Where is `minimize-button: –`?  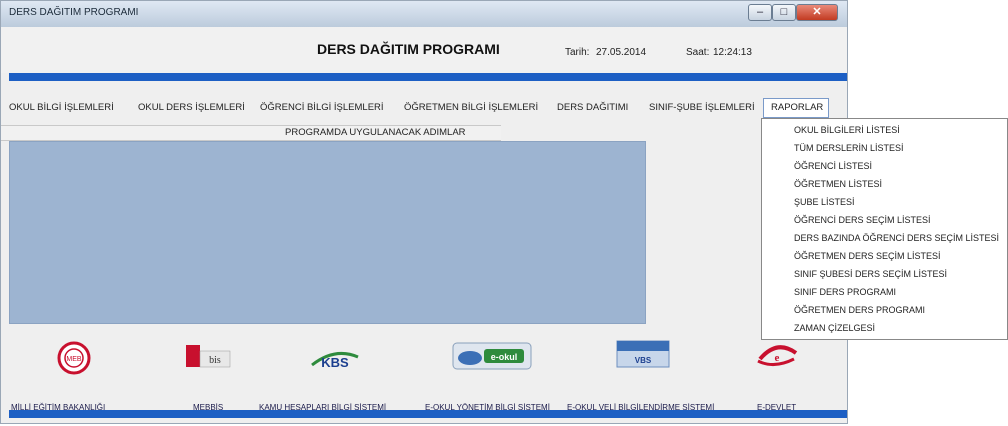 minimize-button: – is located at coordinates (760, 12).